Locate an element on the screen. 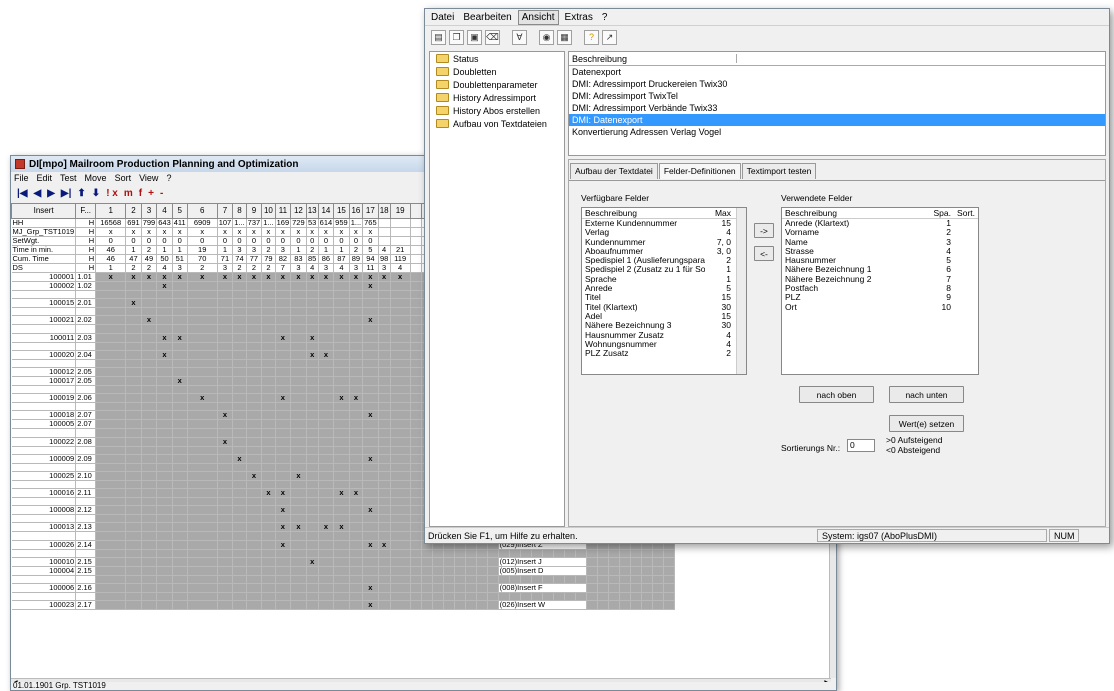  available-scrollbar is located at coordinates (741, 291).